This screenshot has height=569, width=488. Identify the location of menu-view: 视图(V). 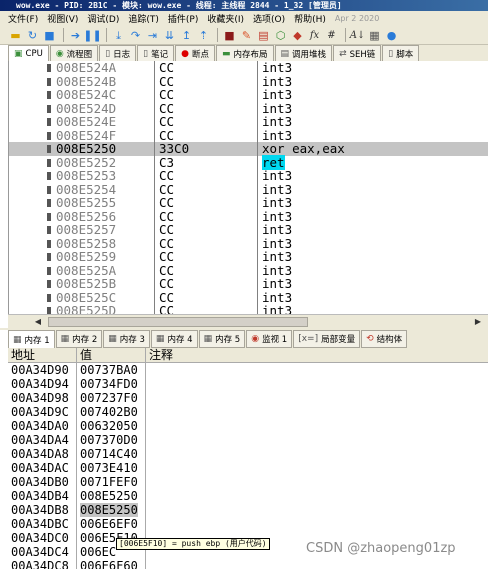
(62, 18).